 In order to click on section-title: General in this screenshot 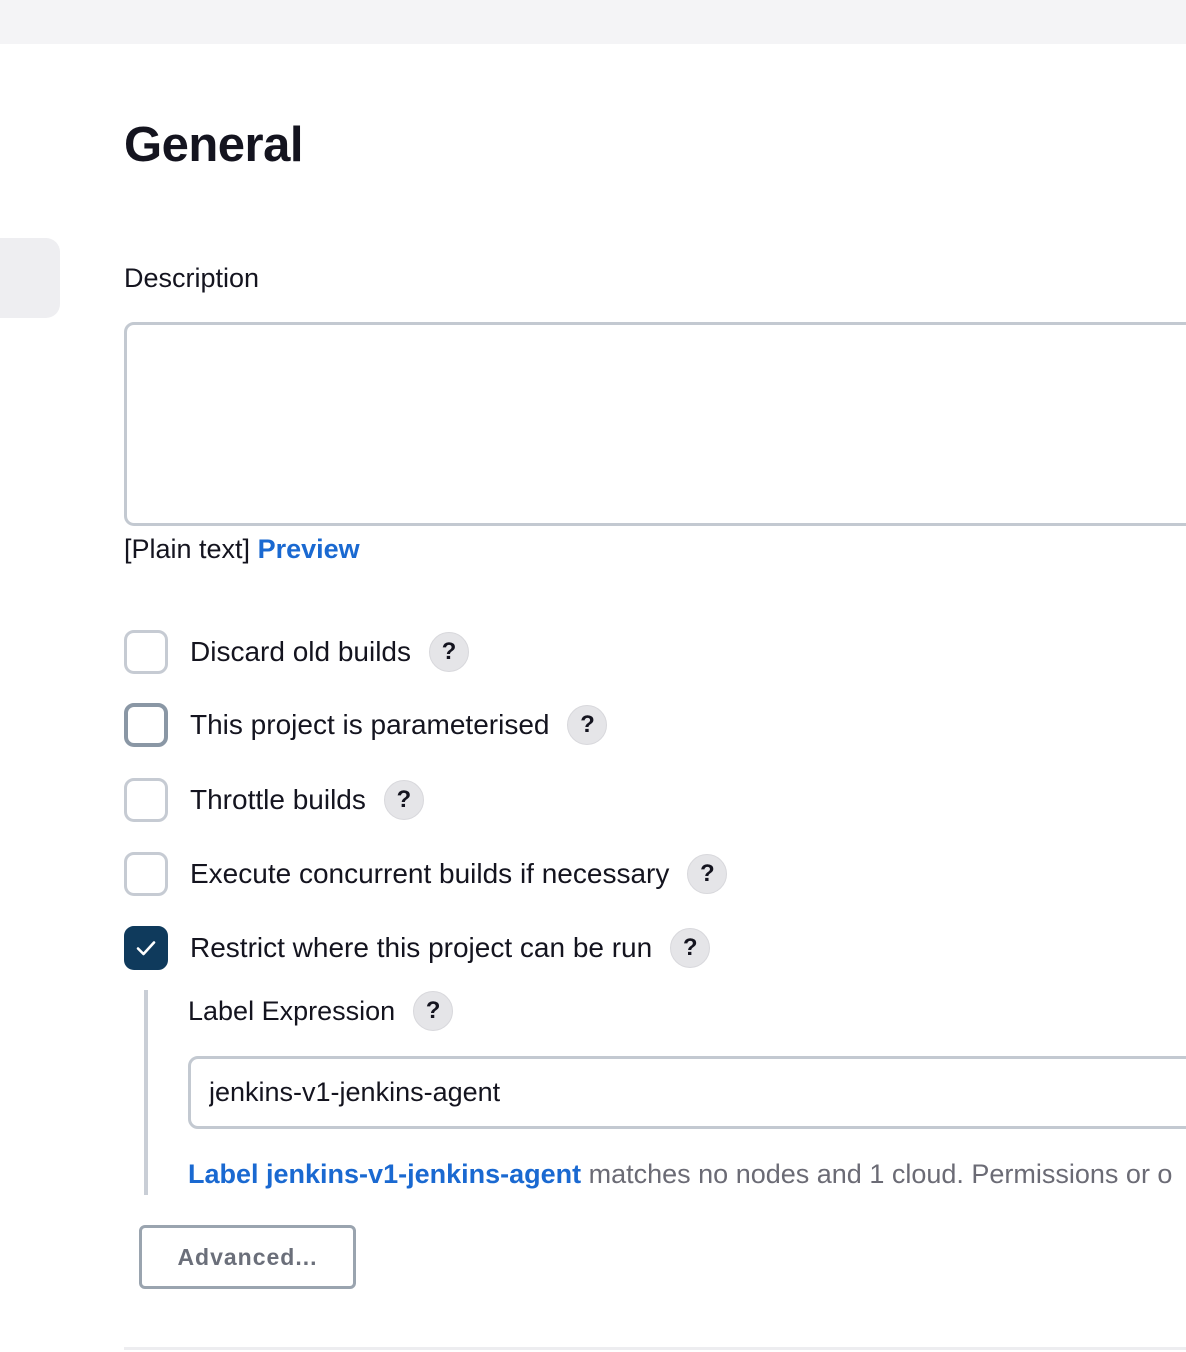, I will do `click(213, 145)`.